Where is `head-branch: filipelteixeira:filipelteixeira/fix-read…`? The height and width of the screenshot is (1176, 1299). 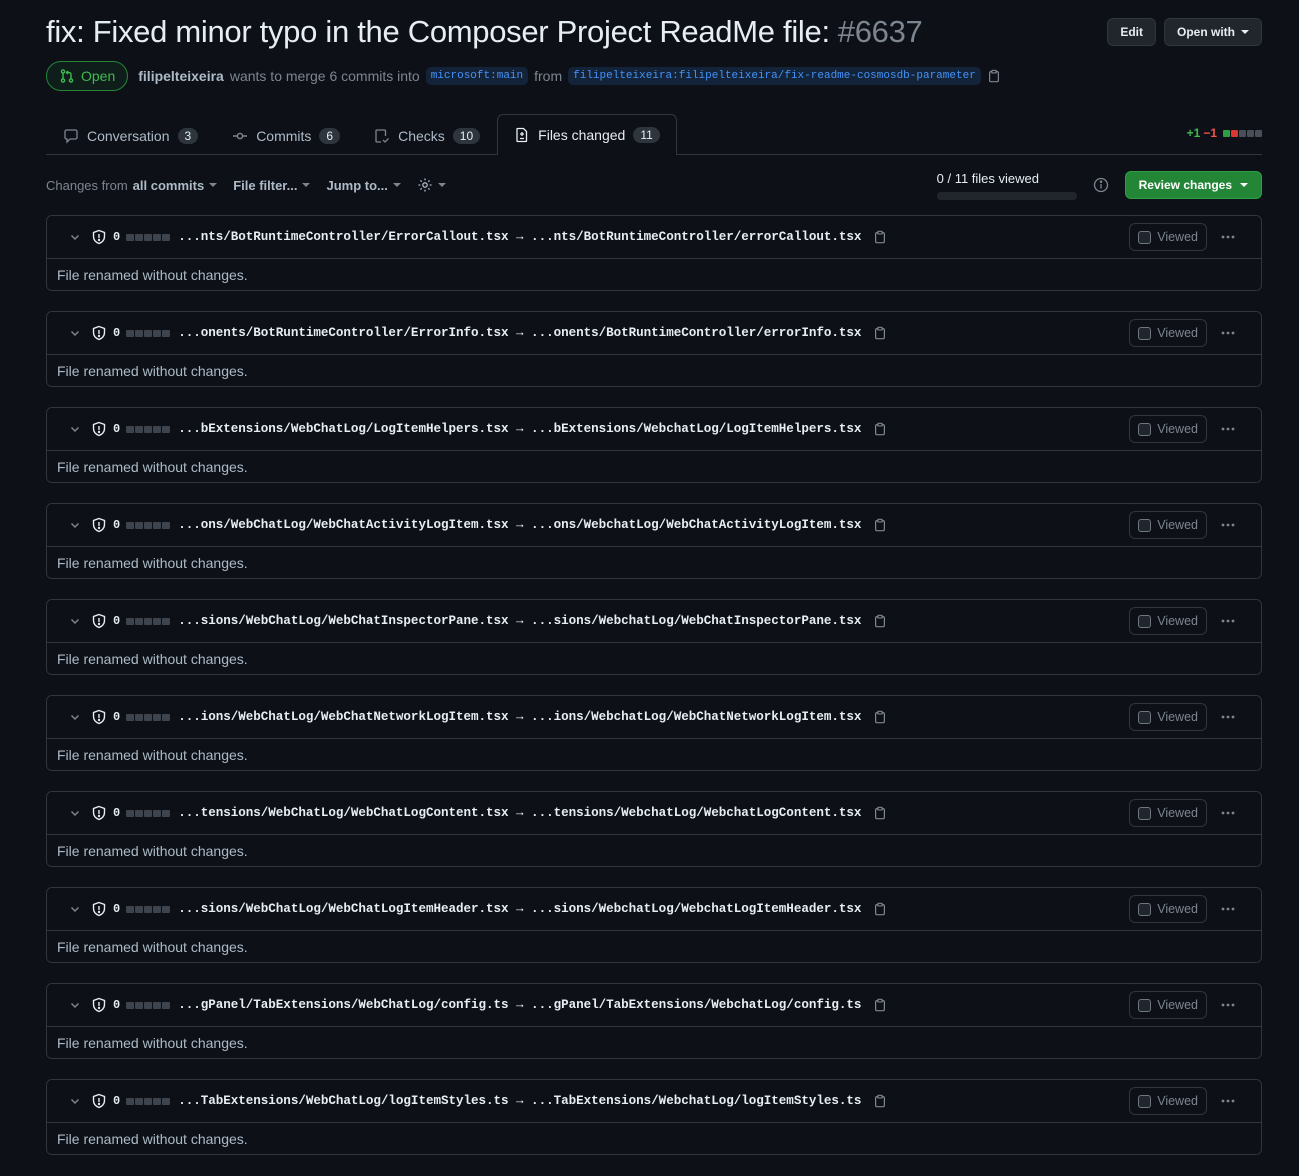 head-branch: filipelteixeira:filipelteixeira/fix-read… is located at coordinates (774, 76).